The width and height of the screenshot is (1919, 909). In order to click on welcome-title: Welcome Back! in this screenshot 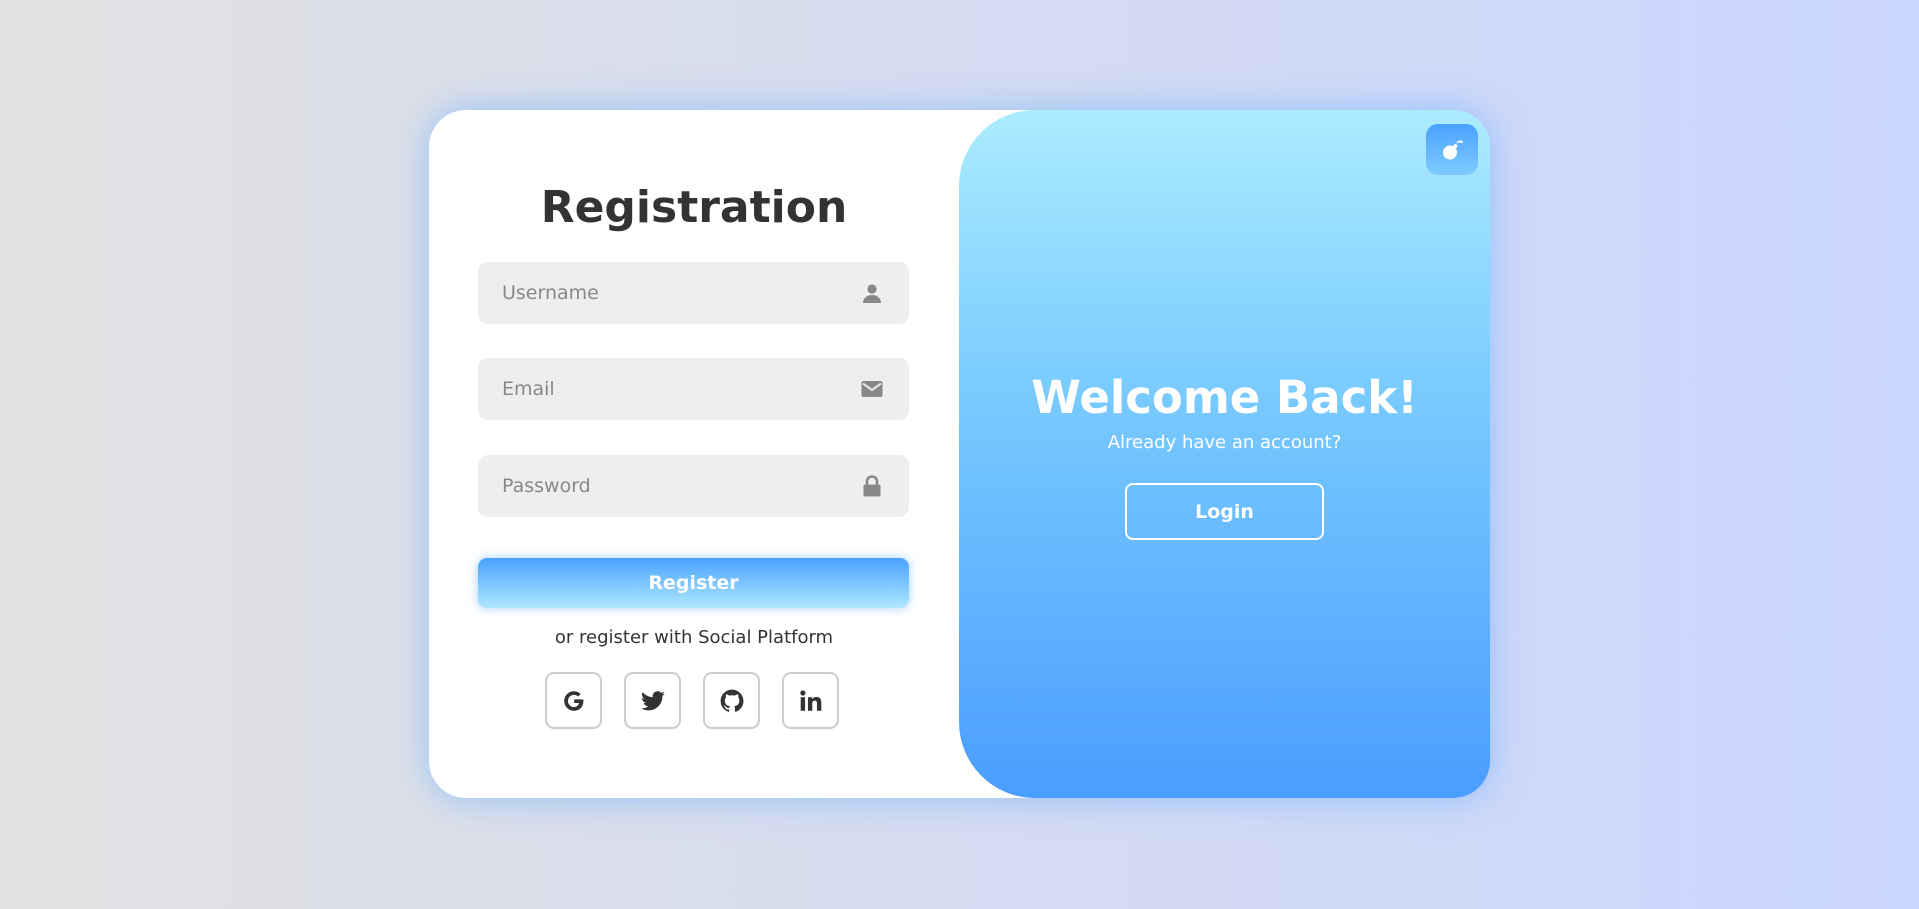, I will do `click(1224, 397)`.